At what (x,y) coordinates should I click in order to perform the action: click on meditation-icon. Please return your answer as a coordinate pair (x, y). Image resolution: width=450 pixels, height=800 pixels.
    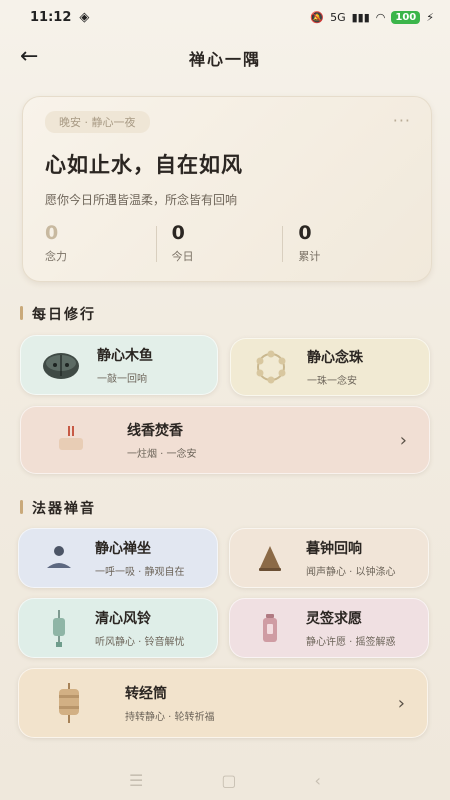
    Looking at the image, I should click on (59, 558).